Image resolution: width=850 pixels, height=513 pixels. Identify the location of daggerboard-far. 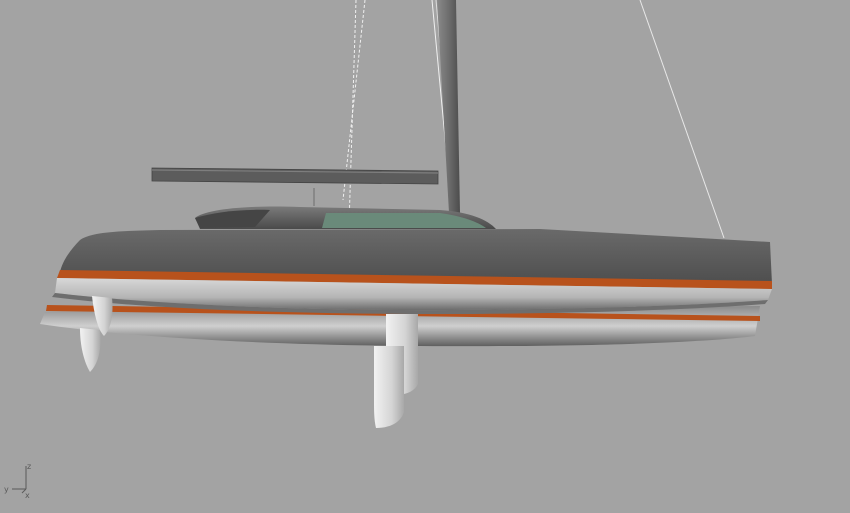
(389, 387).